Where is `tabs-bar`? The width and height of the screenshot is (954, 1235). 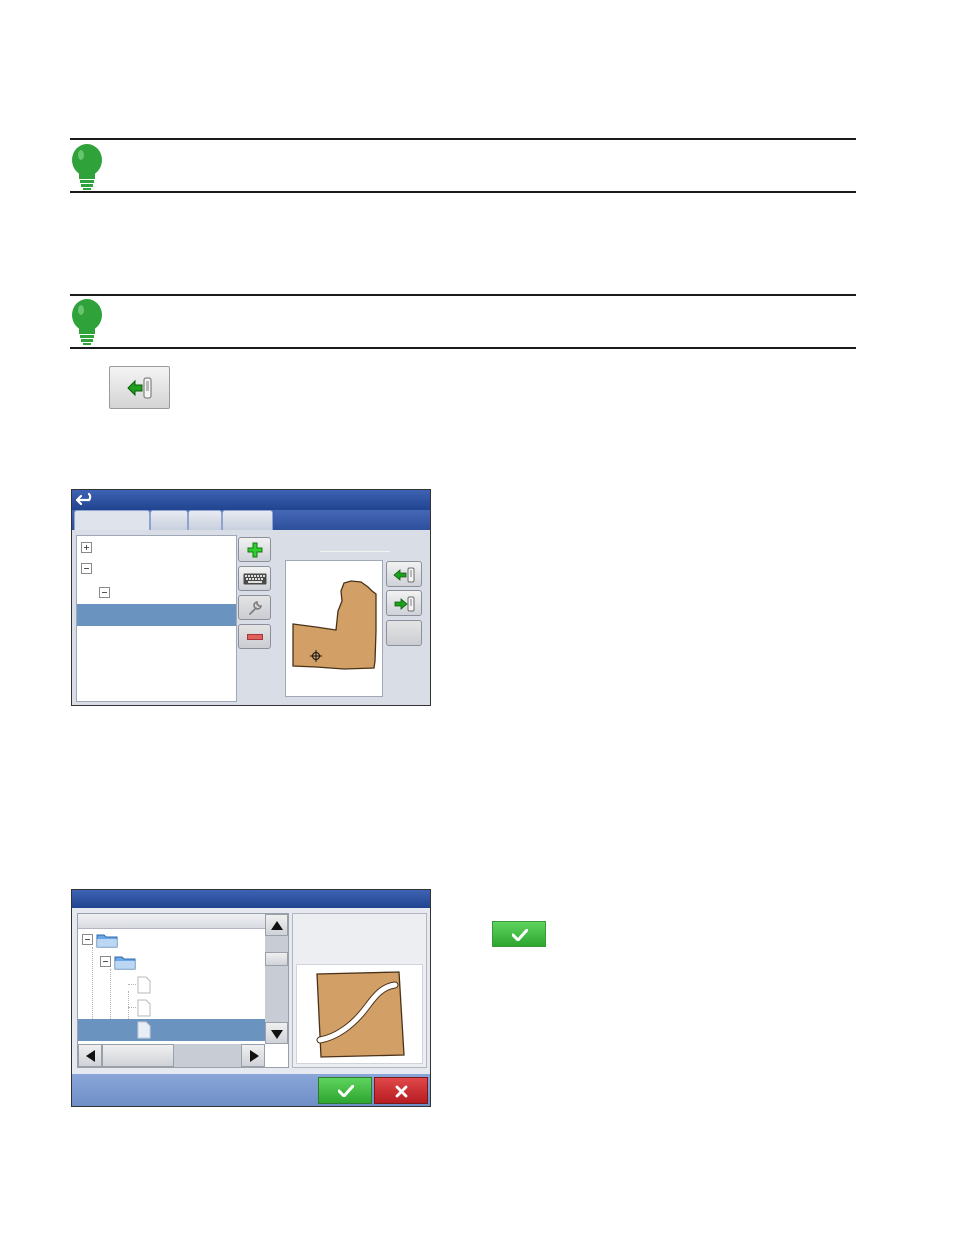
tabs-bar is located at coordinates (251, 520).